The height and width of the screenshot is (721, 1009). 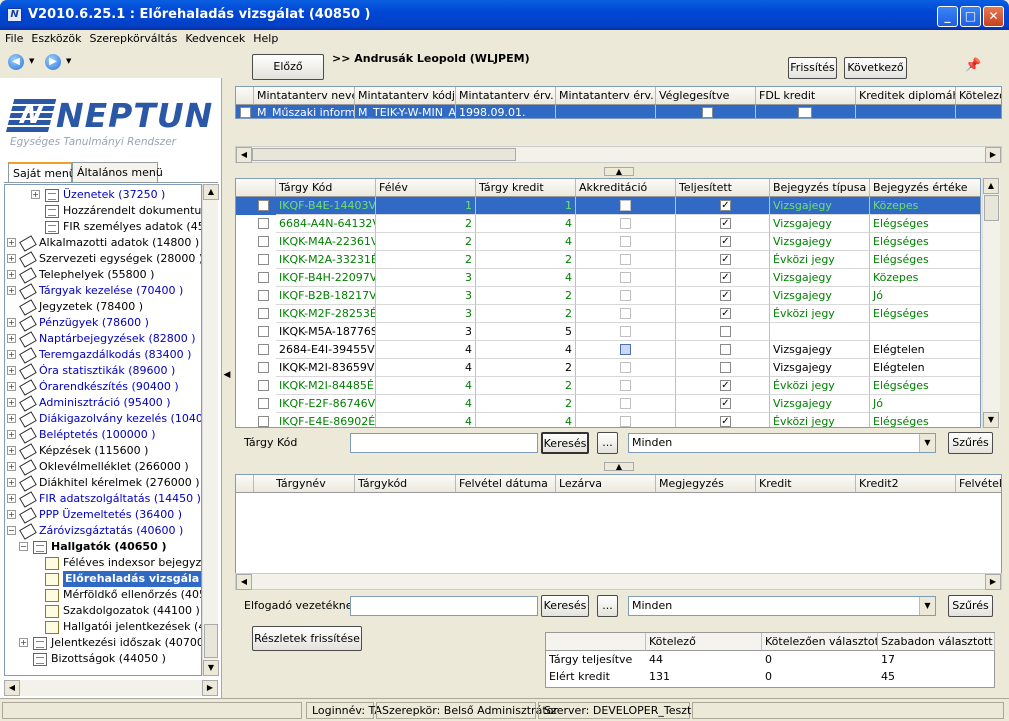 I want to click on tree-item: + Órarendkészítés (90400 ), so click(x=103, y=387).